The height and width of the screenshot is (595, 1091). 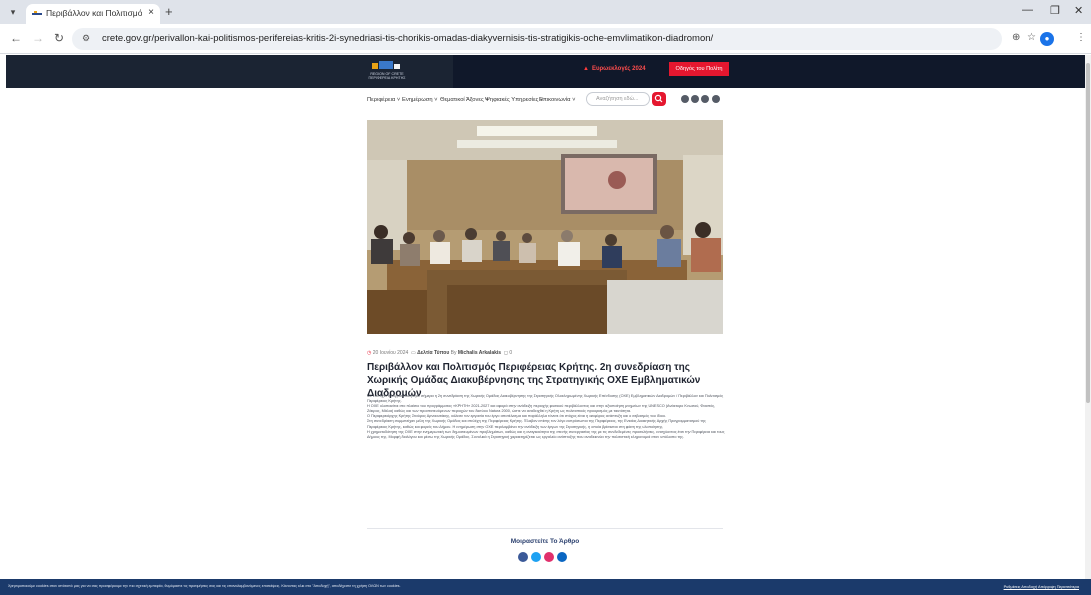 I want to click on nav-item-digital-services: Ψηφιακές Υπηρεσίες ˅, so click(x=514, y=100).